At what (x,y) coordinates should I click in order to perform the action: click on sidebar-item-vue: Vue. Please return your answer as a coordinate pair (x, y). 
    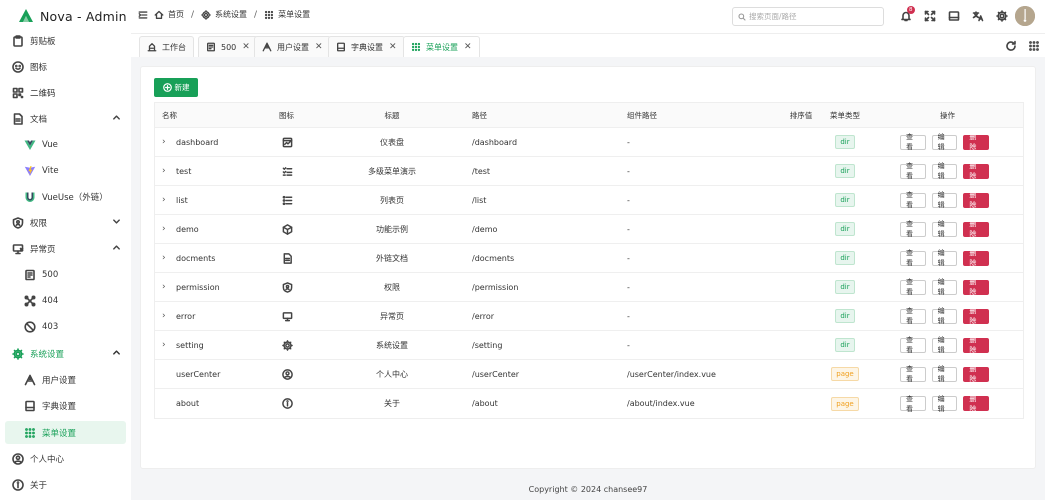
    Looking at the image, I should click on (65, 144).